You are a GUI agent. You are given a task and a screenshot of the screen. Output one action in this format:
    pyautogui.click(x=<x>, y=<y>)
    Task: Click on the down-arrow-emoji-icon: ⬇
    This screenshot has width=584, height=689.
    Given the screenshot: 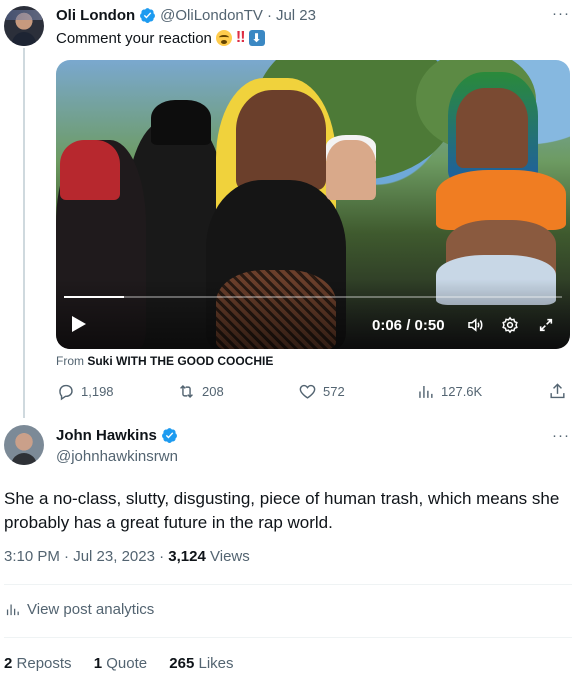 What is the action you would take?
    pyautogui.click(x=256, y=38)
    